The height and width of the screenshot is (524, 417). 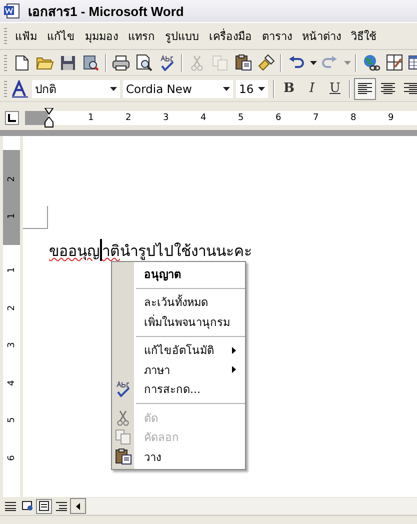 I want to click on ruler-number: 7, so click(x=316, y=118).